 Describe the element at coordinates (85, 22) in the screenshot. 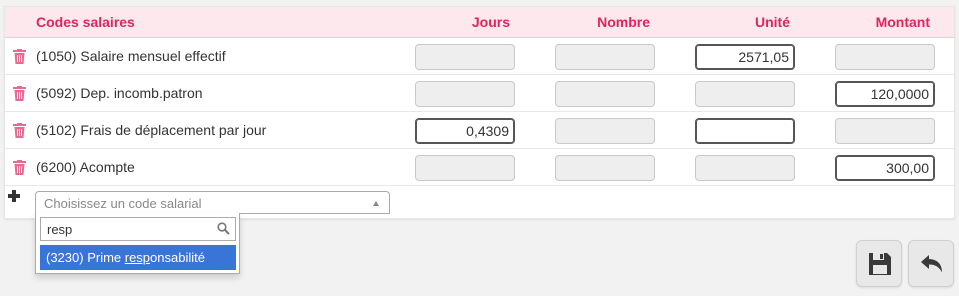

I see `header-codes-salaires: Codes salaires` at that location.